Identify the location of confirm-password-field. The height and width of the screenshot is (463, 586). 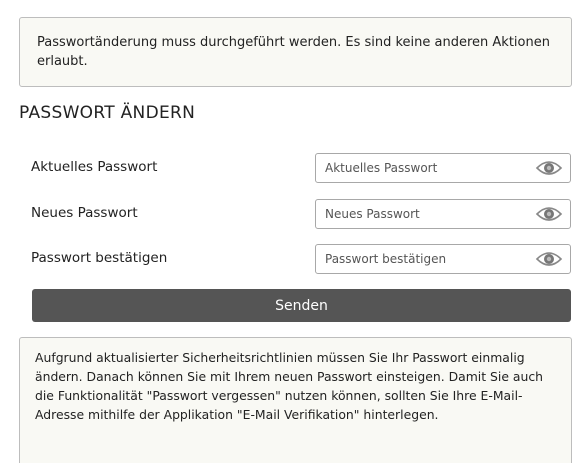
(443, 259).